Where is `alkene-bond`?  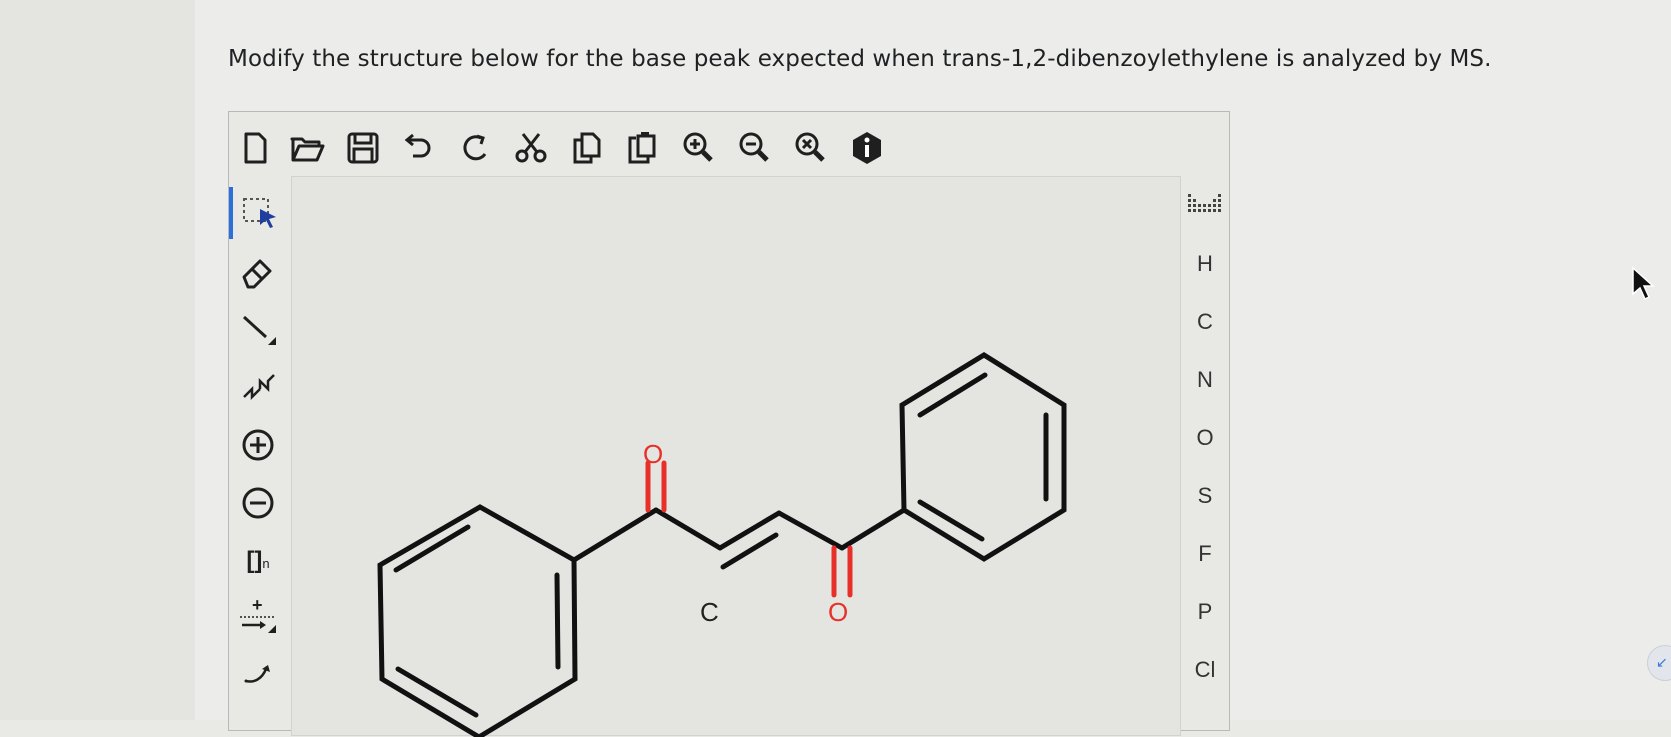 alkene-bond is located at coordinates (749, 530).